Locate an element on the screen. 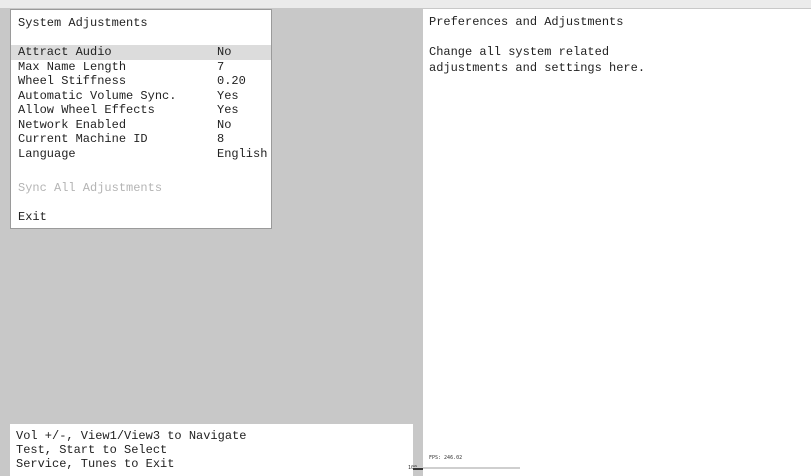 The image size is (811, 476). menu-item-current-machine-id: Current Machine ID 8 is located at coordinates (141, 139).